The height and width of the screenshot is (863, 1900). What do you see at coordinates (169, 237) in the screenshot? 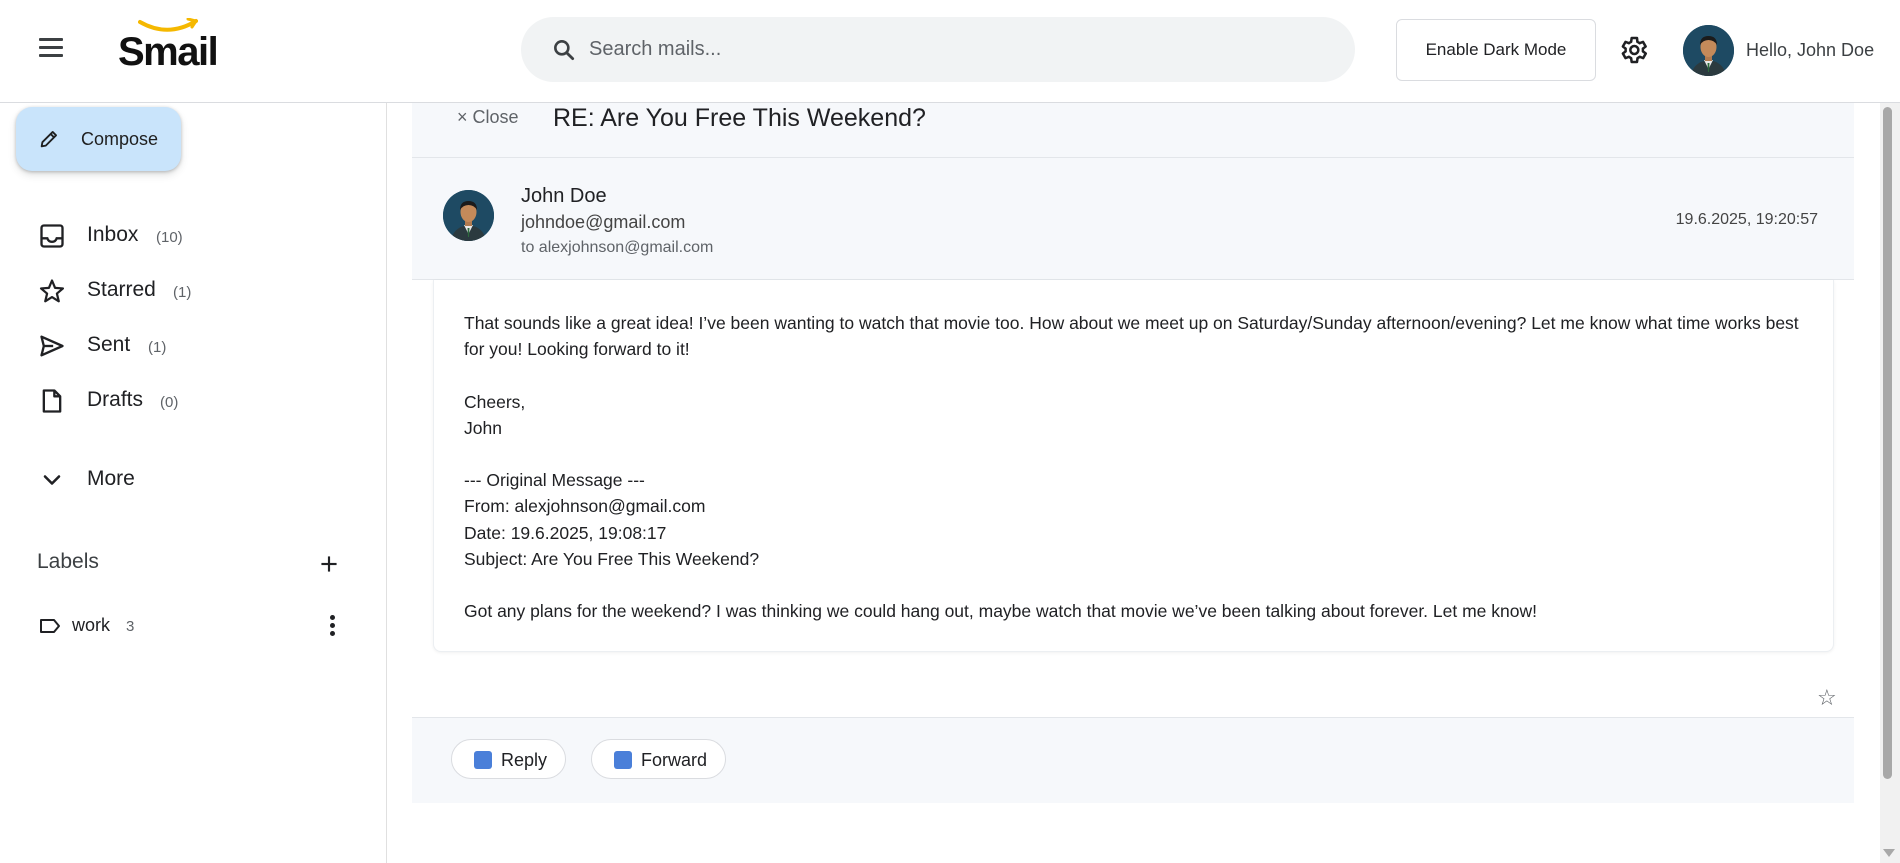
I see `sidebar-item-count: (10)` at bounding box center [169, 237].